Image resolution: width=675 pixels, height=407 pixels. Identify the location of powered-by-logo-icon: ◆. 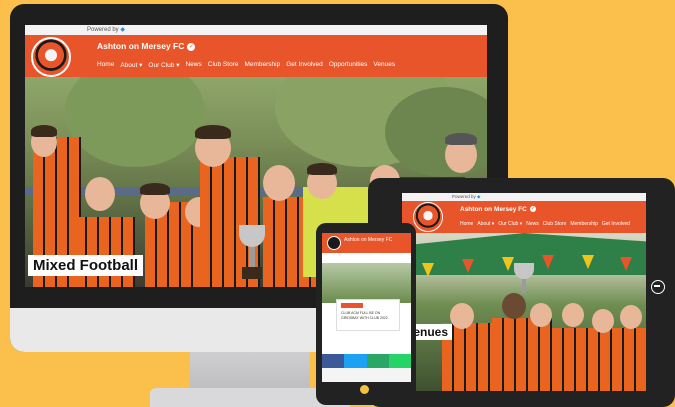
(122, 30).